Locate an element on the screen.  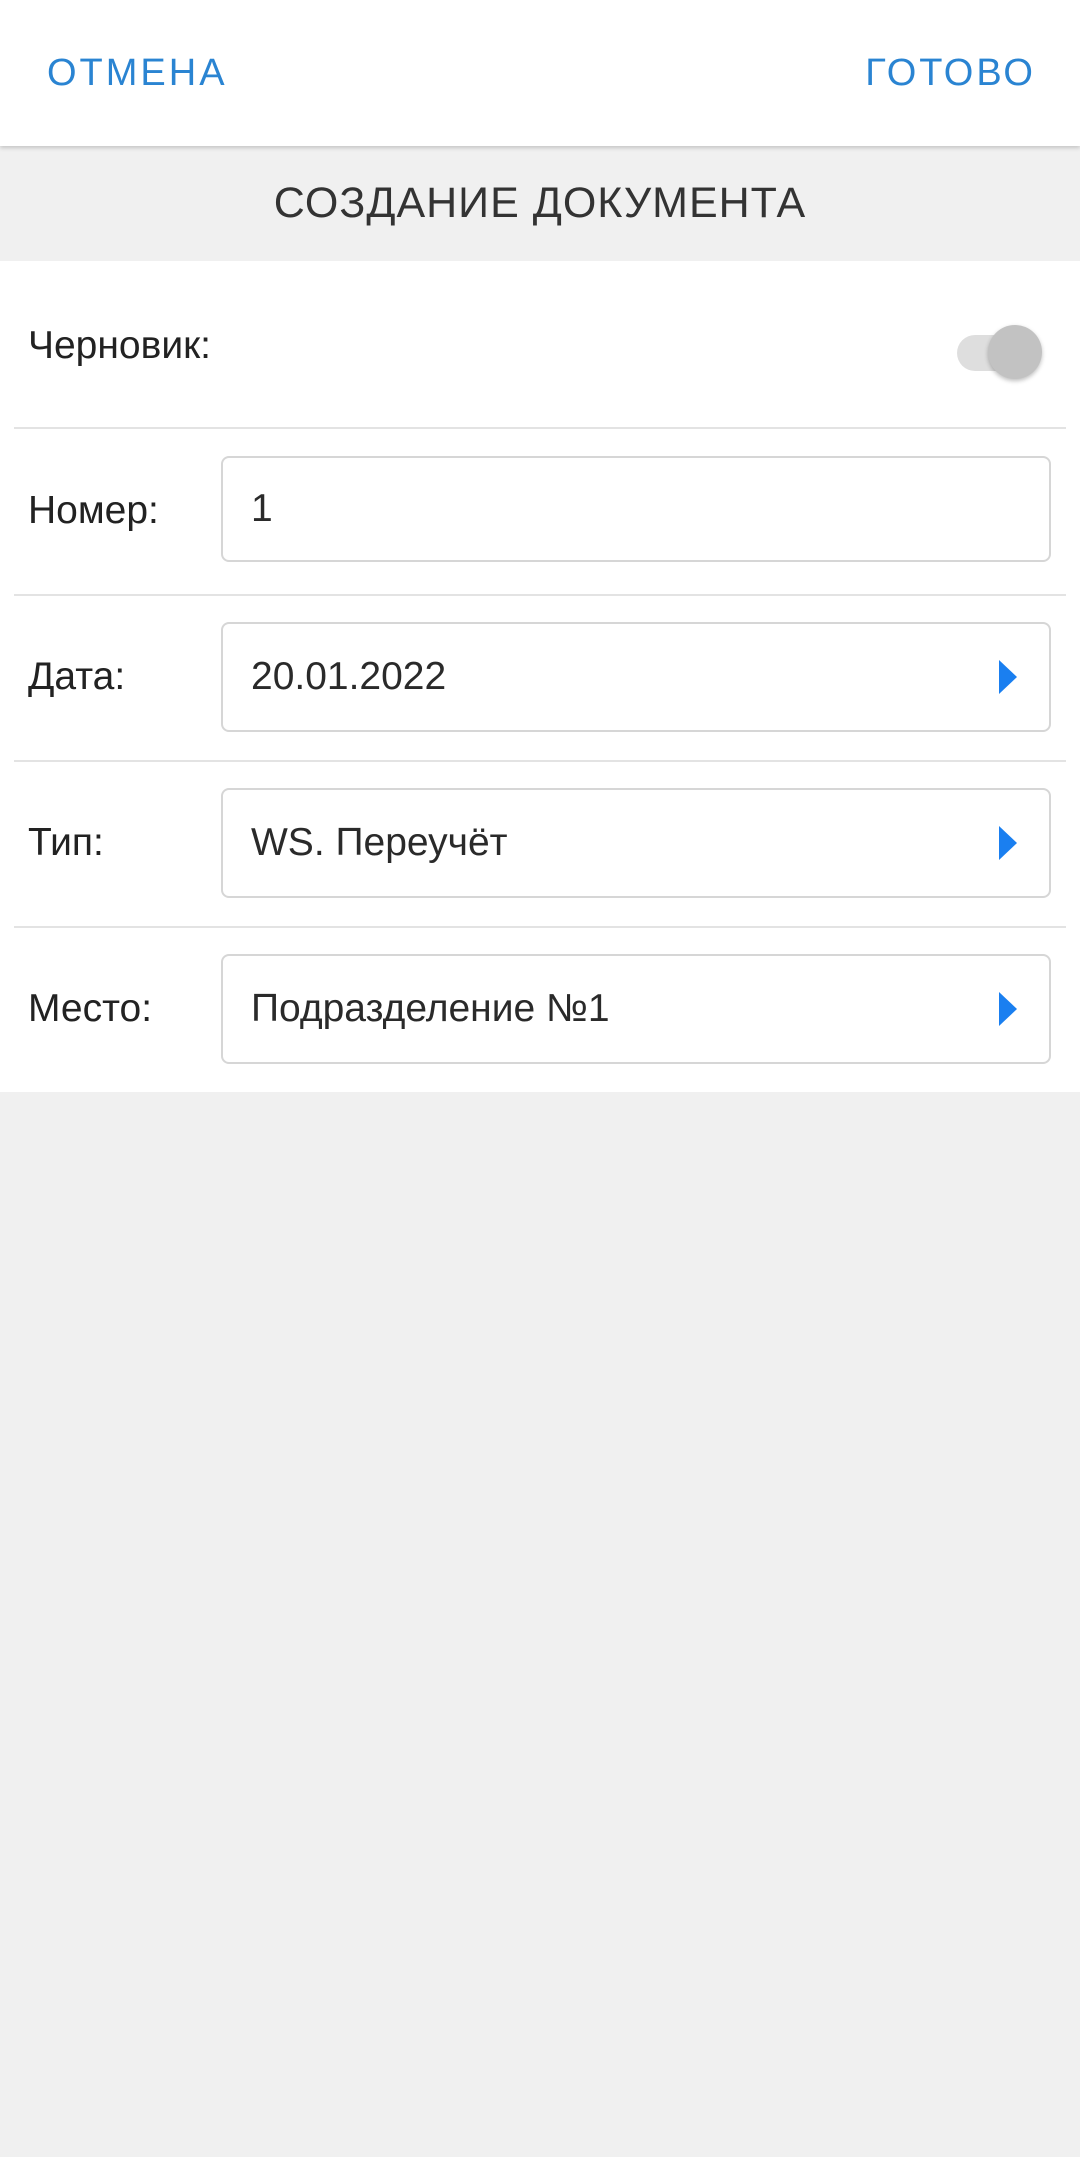
number-row: Номер: 1 is located at coordinates (540, 511).